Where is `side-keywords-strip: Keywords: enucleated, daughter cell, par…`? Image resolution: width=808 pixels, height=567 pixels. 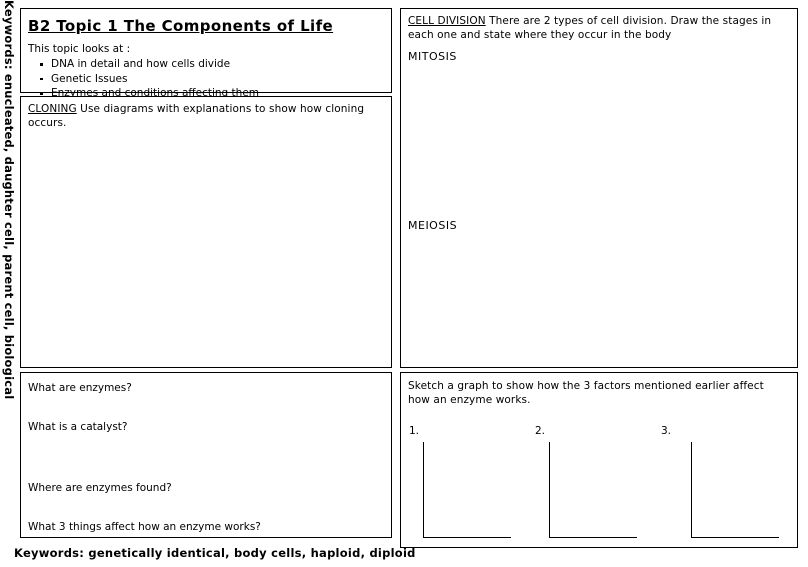
side-keywords-strip: Keywords: enucleated, daughter cell, par… is located at coordinates (9, 200).